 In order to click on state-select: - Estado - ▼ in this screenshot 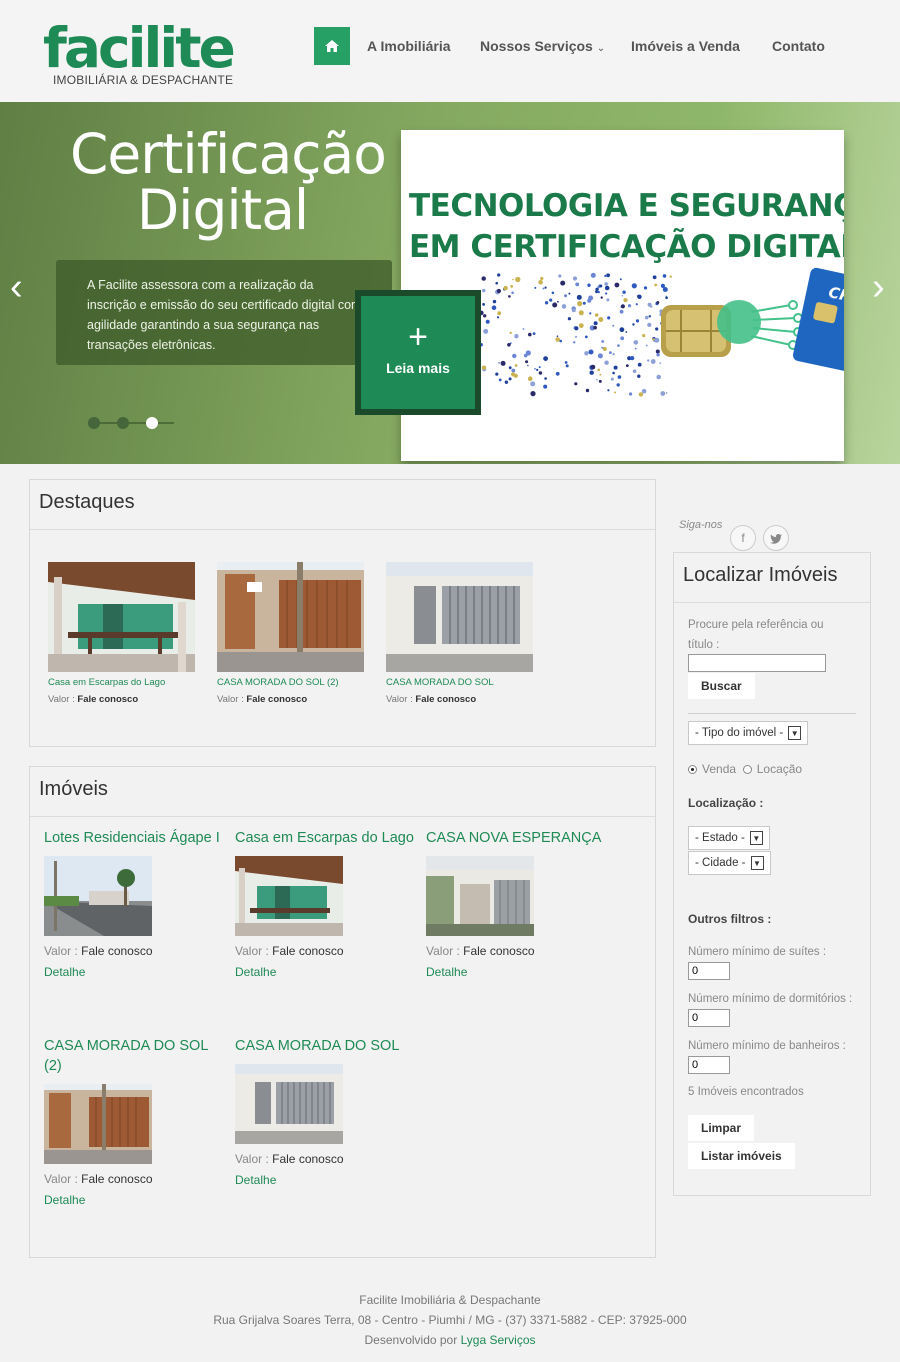, I will do `click(729, 838)`.